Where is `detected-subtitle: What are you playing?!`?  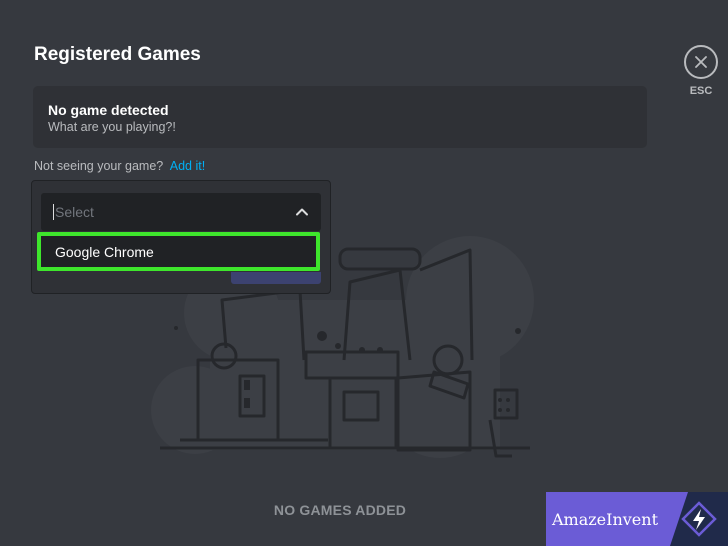
detected-subtitle: What are you playing?! is located at coordinates (112, 127).